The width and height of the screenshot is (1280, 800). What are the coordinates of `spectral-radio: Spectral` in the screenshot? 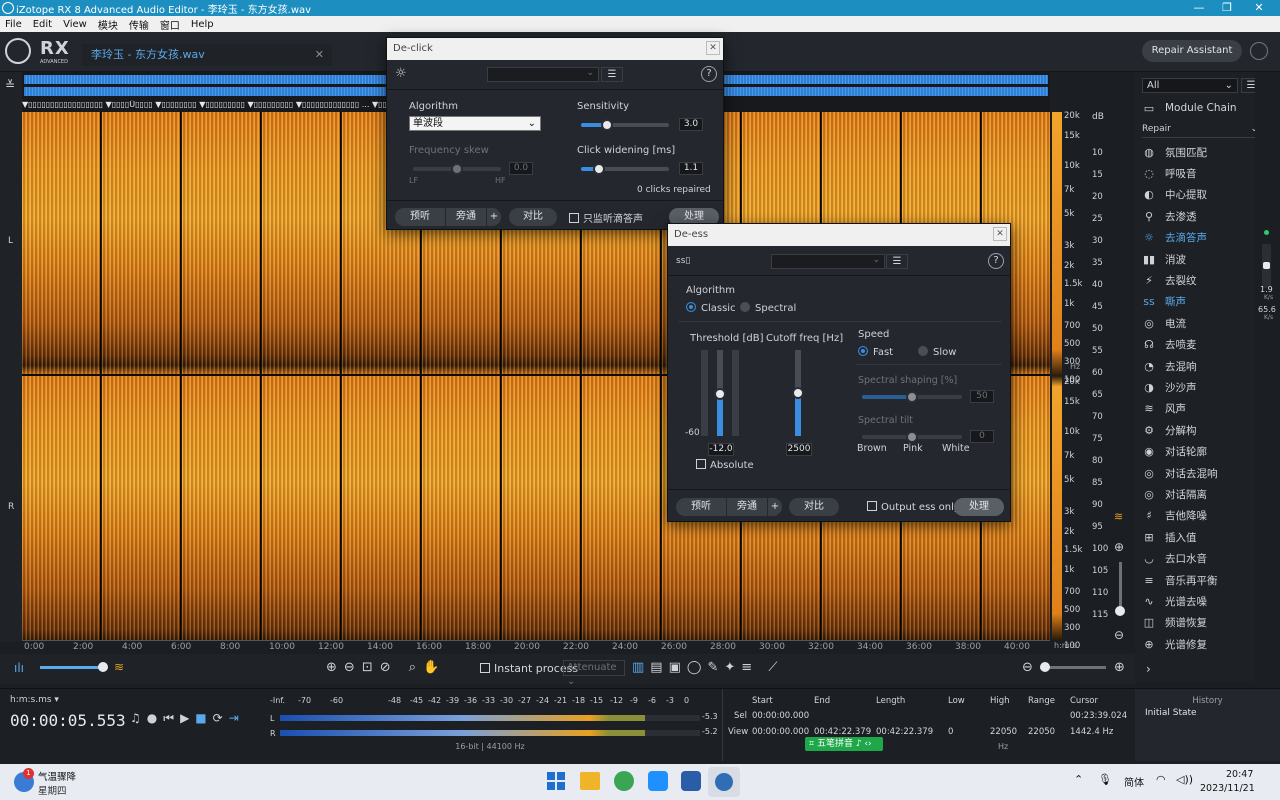 It's located at (768, 308).